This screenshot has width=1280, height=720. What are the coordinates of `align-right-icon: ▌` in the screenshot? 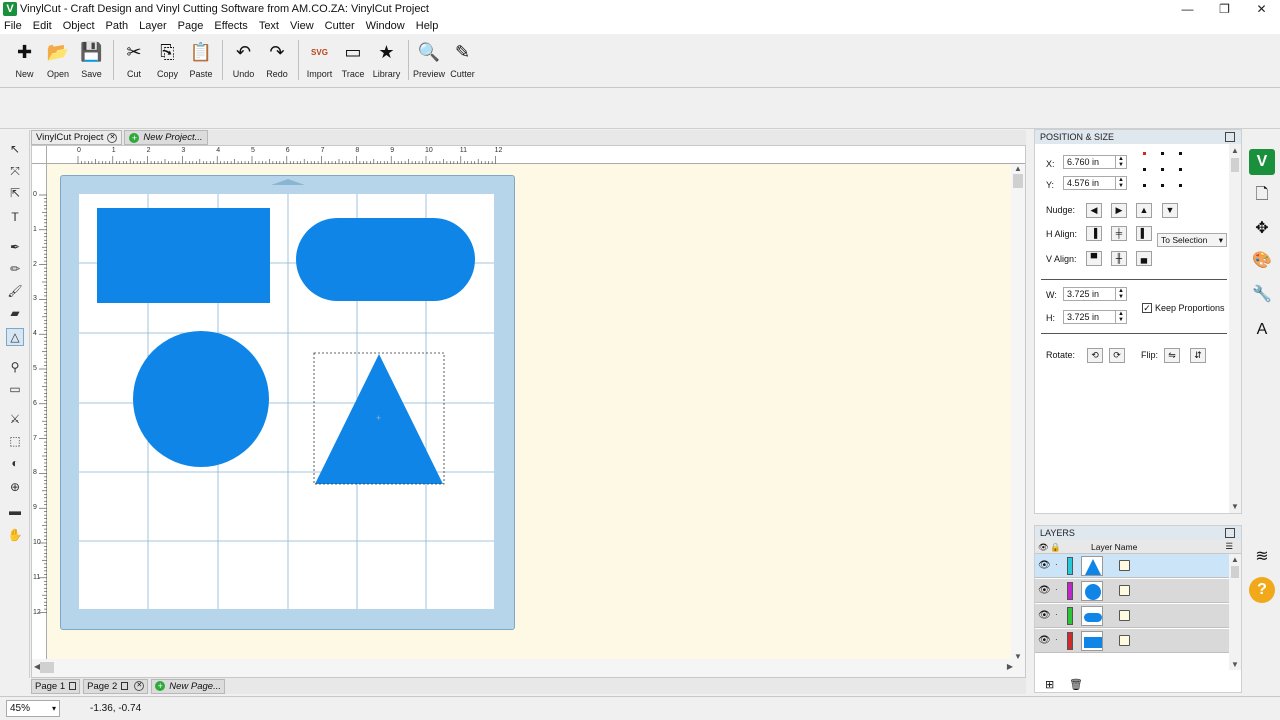 It's located at (1144, 233).